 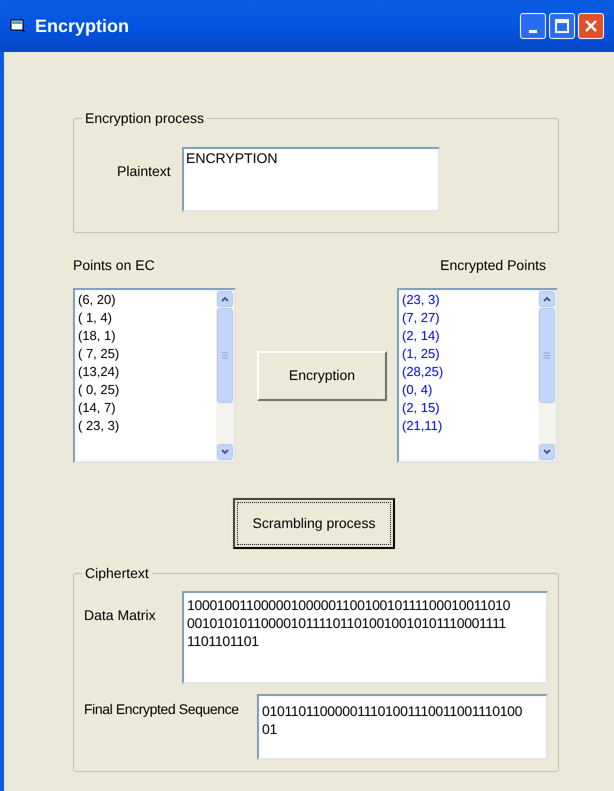 What do you see at coordinates (82, 26) in the screenshot?
I see `window-title: Encryption` at bounding box center [82, 26].